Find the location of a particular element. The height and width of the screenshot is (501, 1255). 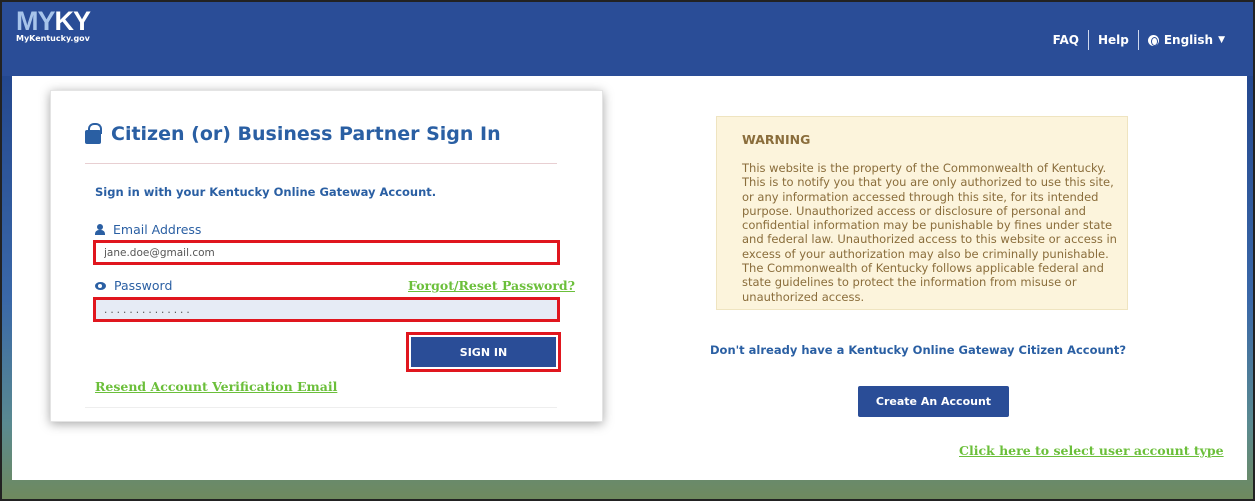

chevron-down-icon: ▼ is located at coordinates (1221, 40).